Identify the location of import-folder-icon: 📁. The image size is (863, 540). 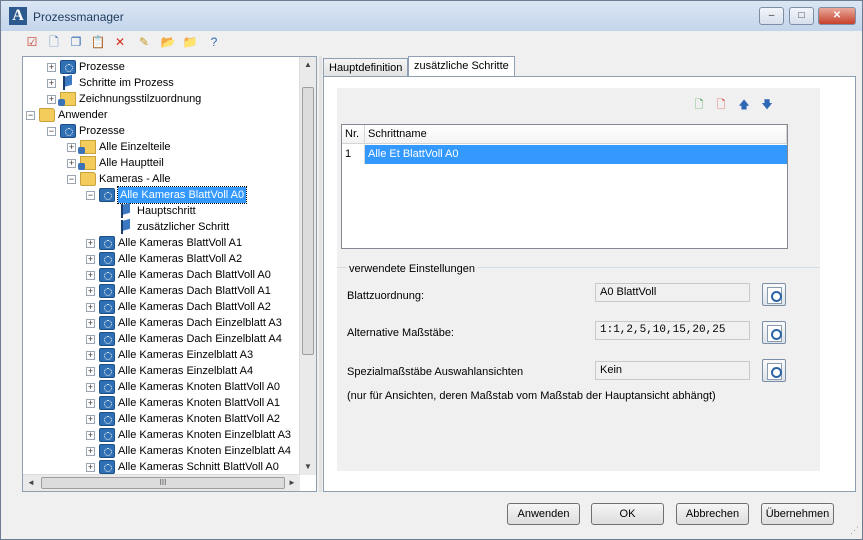
(190, 42).